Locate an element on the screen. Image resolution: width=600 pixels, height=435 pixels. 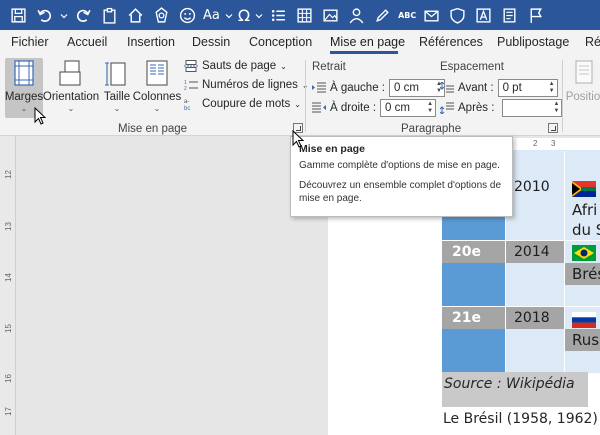
spacing-after-row: Après : ▲ ▼ is located at coordinates (501, 108).